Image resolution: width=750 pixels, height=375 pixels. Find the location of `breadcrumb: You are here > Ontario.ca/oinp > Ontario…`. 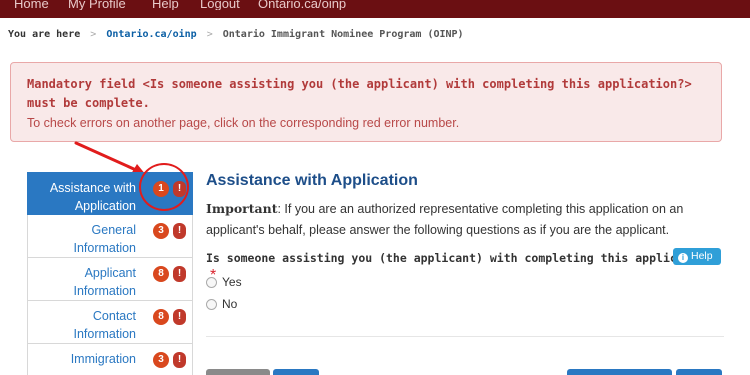

breadcrumb: You are here > Ontario.ca/oinp > Ontario… is located at coordinates (236, 34).